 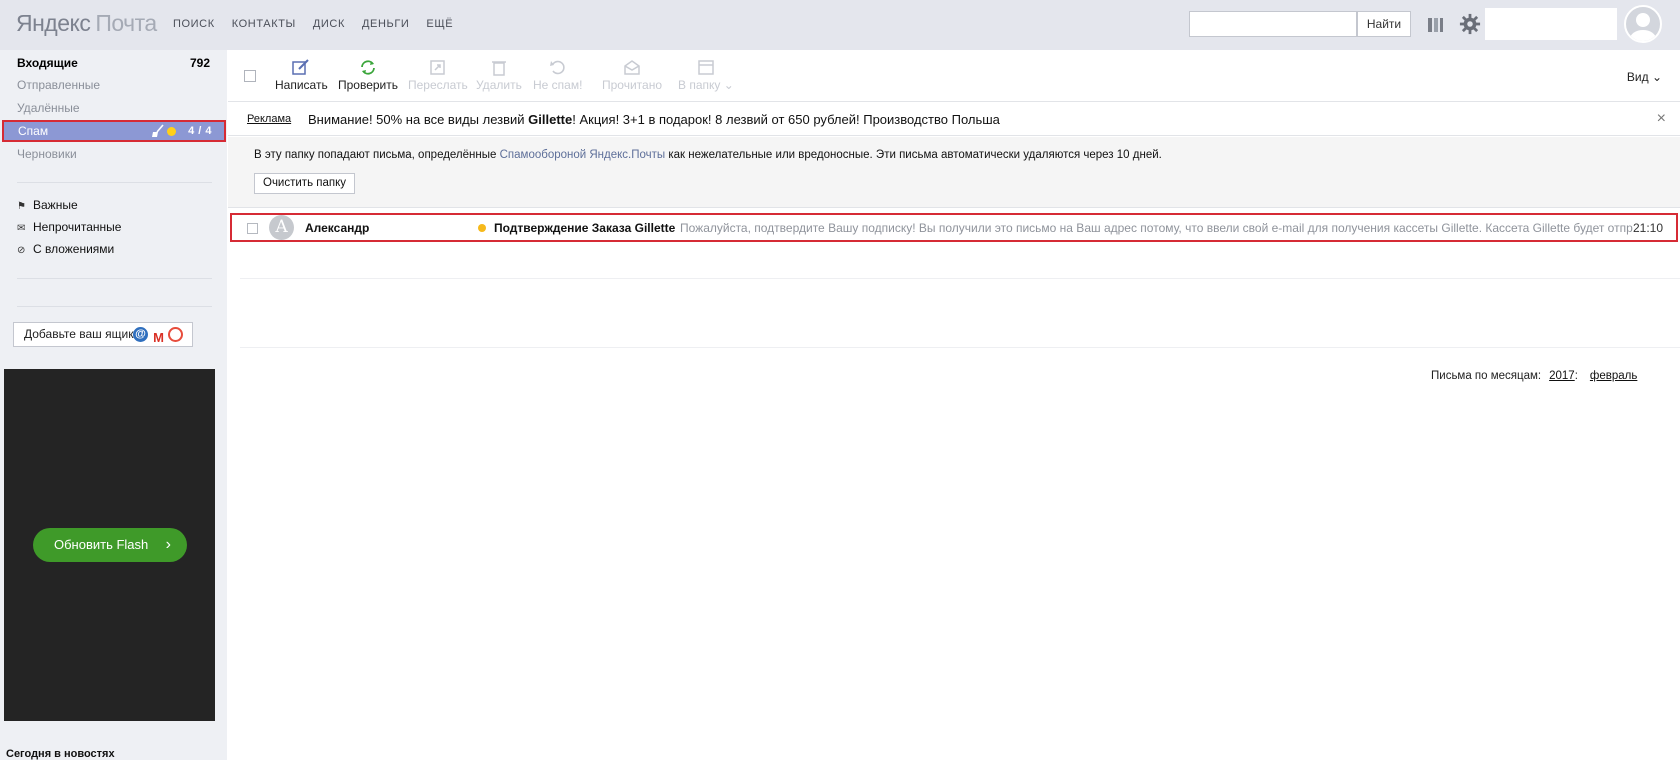 What do you see at coordinates (1470, 24) in the screenshot?
I see `gear-icon` at bounding box center [1470, 24].